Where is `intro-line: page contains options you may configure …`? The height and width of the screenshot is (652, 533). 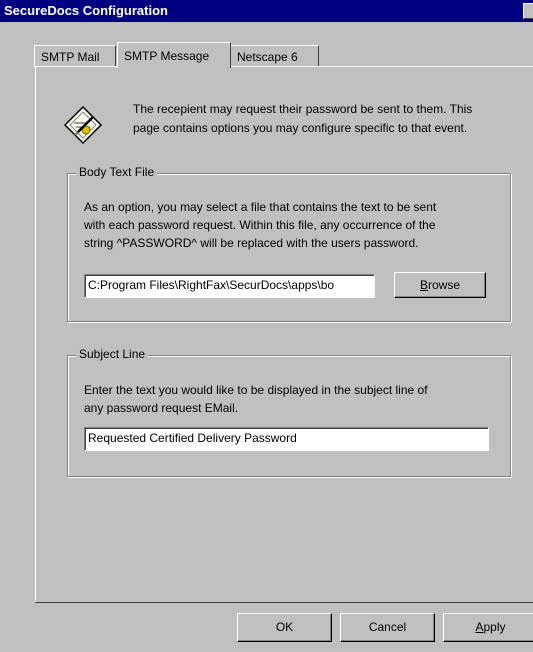 intro-line: page contains options you may configure … is located at coordinates (300, 128).